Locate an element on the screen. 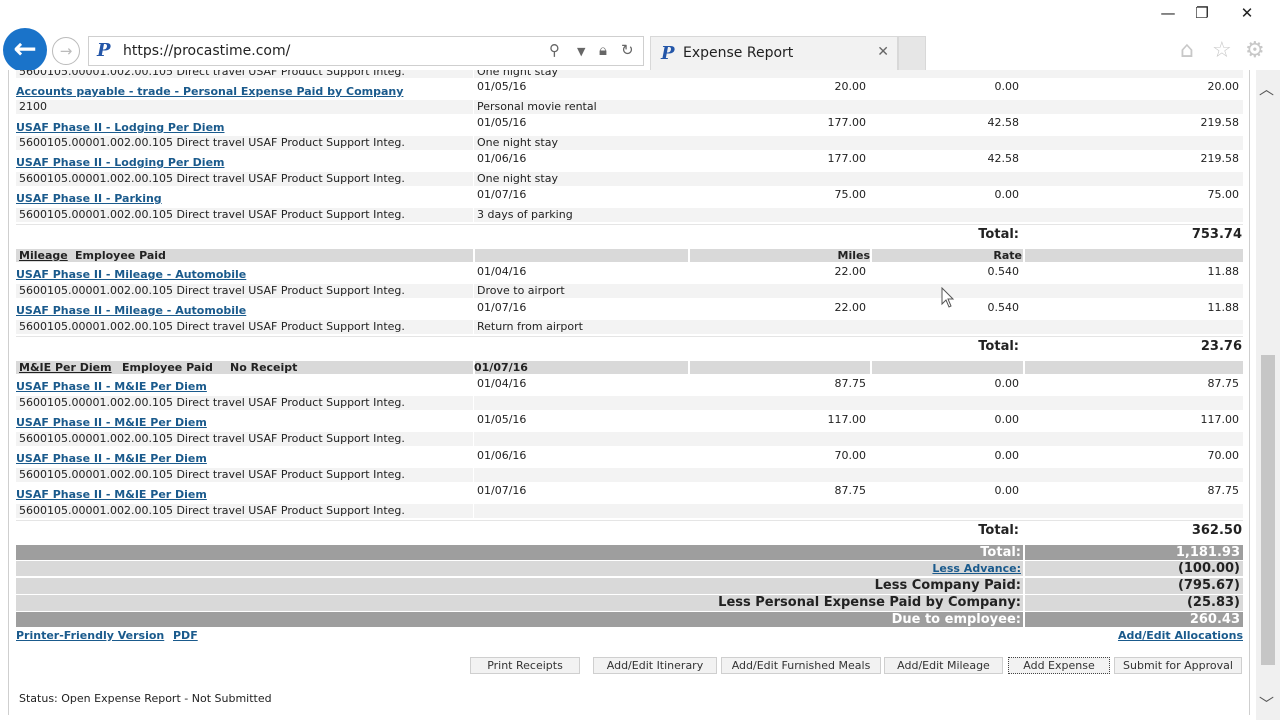 The height and width of the screenshot is (720, 1280). total-label: Total: is located at coordinates (998, 346).